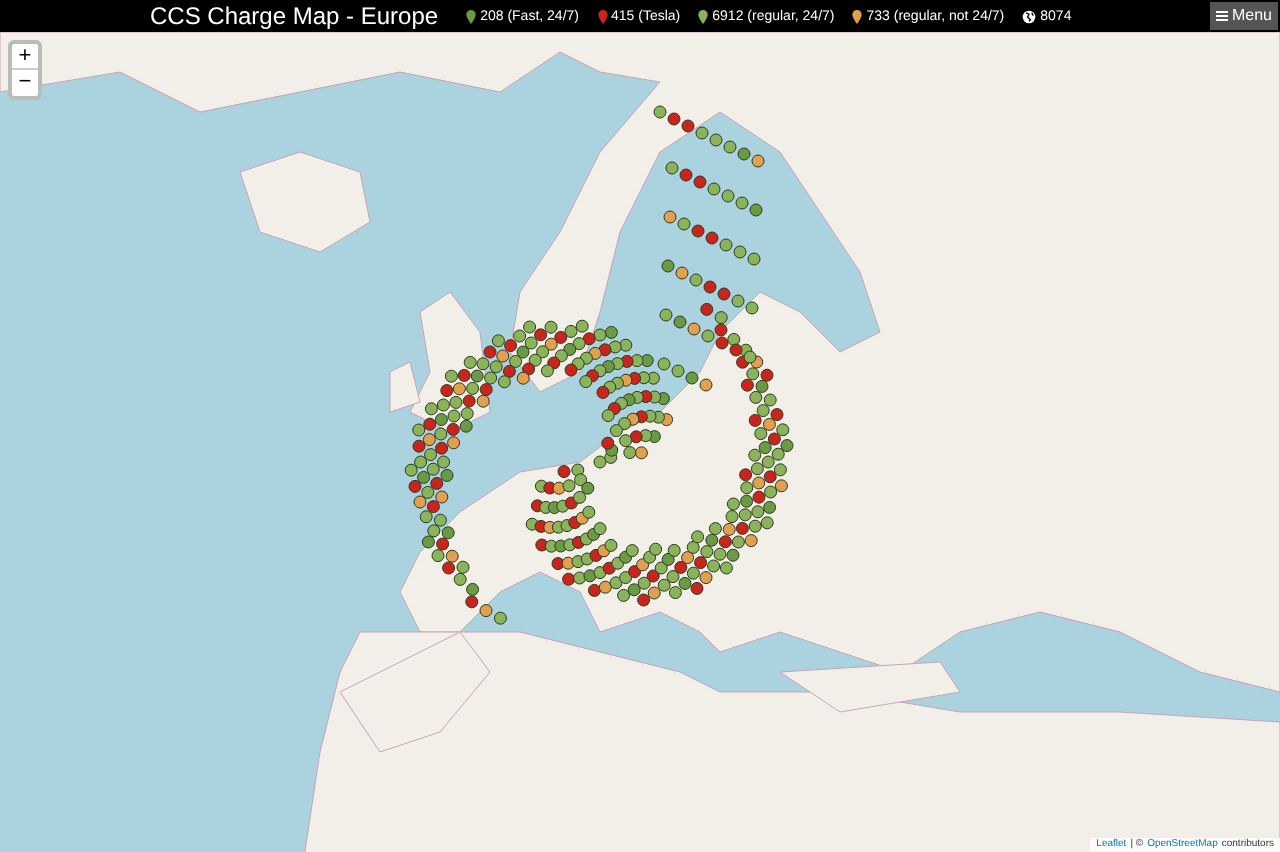  I want to click on page-title: CCS Charge Map - Europe, so click(294, 16).